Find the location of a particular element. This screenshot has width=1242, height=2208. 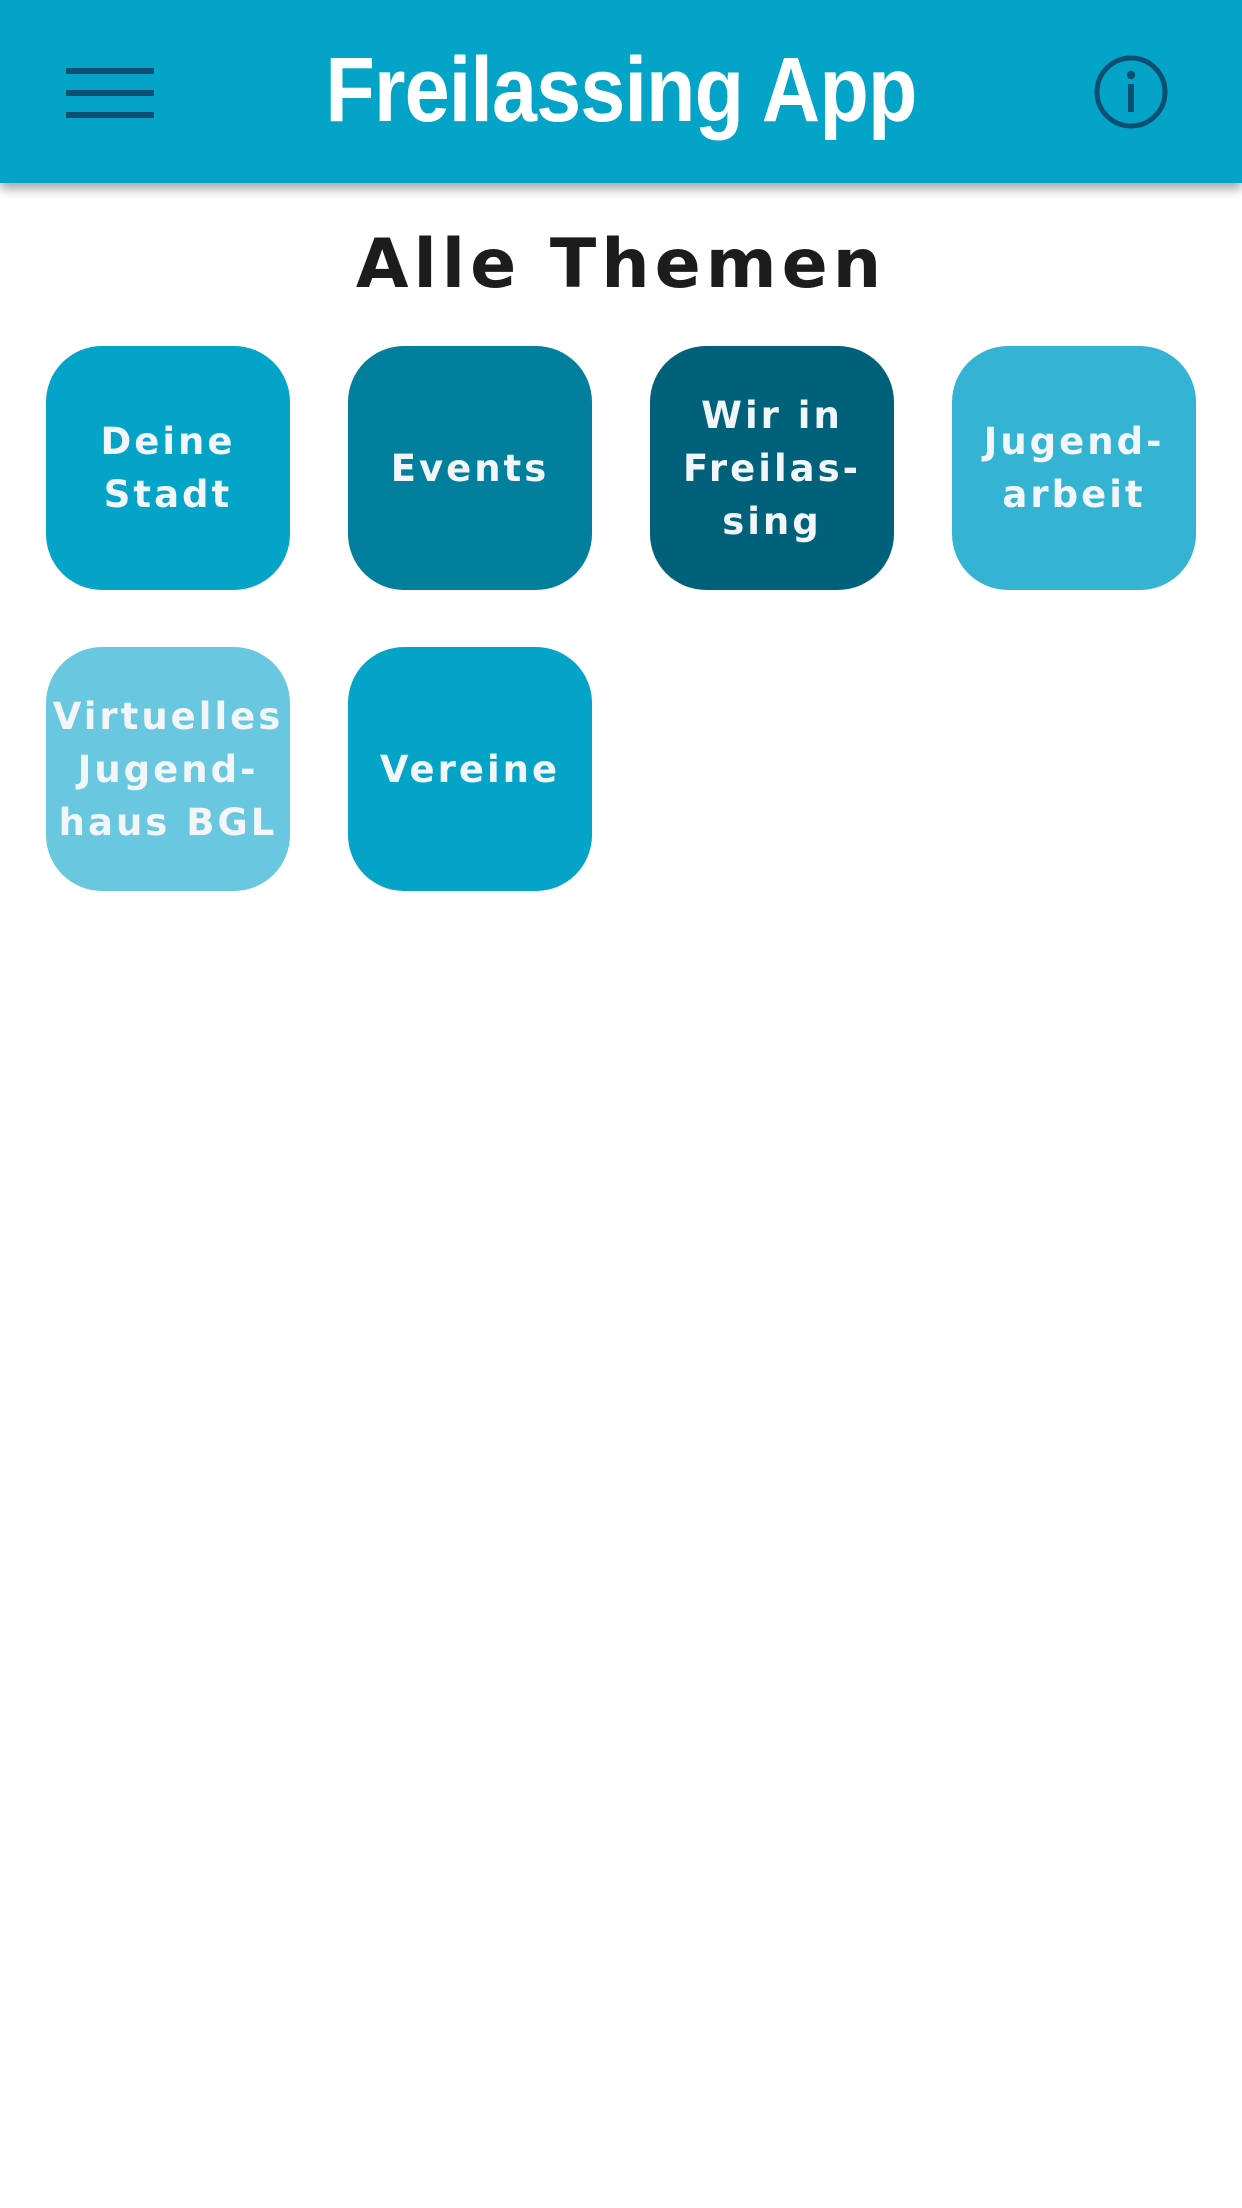

topic-tile-virtuelles-jugendhaus: Virtuelles Jugend- haus BGL is located at coordinates (168, 769).